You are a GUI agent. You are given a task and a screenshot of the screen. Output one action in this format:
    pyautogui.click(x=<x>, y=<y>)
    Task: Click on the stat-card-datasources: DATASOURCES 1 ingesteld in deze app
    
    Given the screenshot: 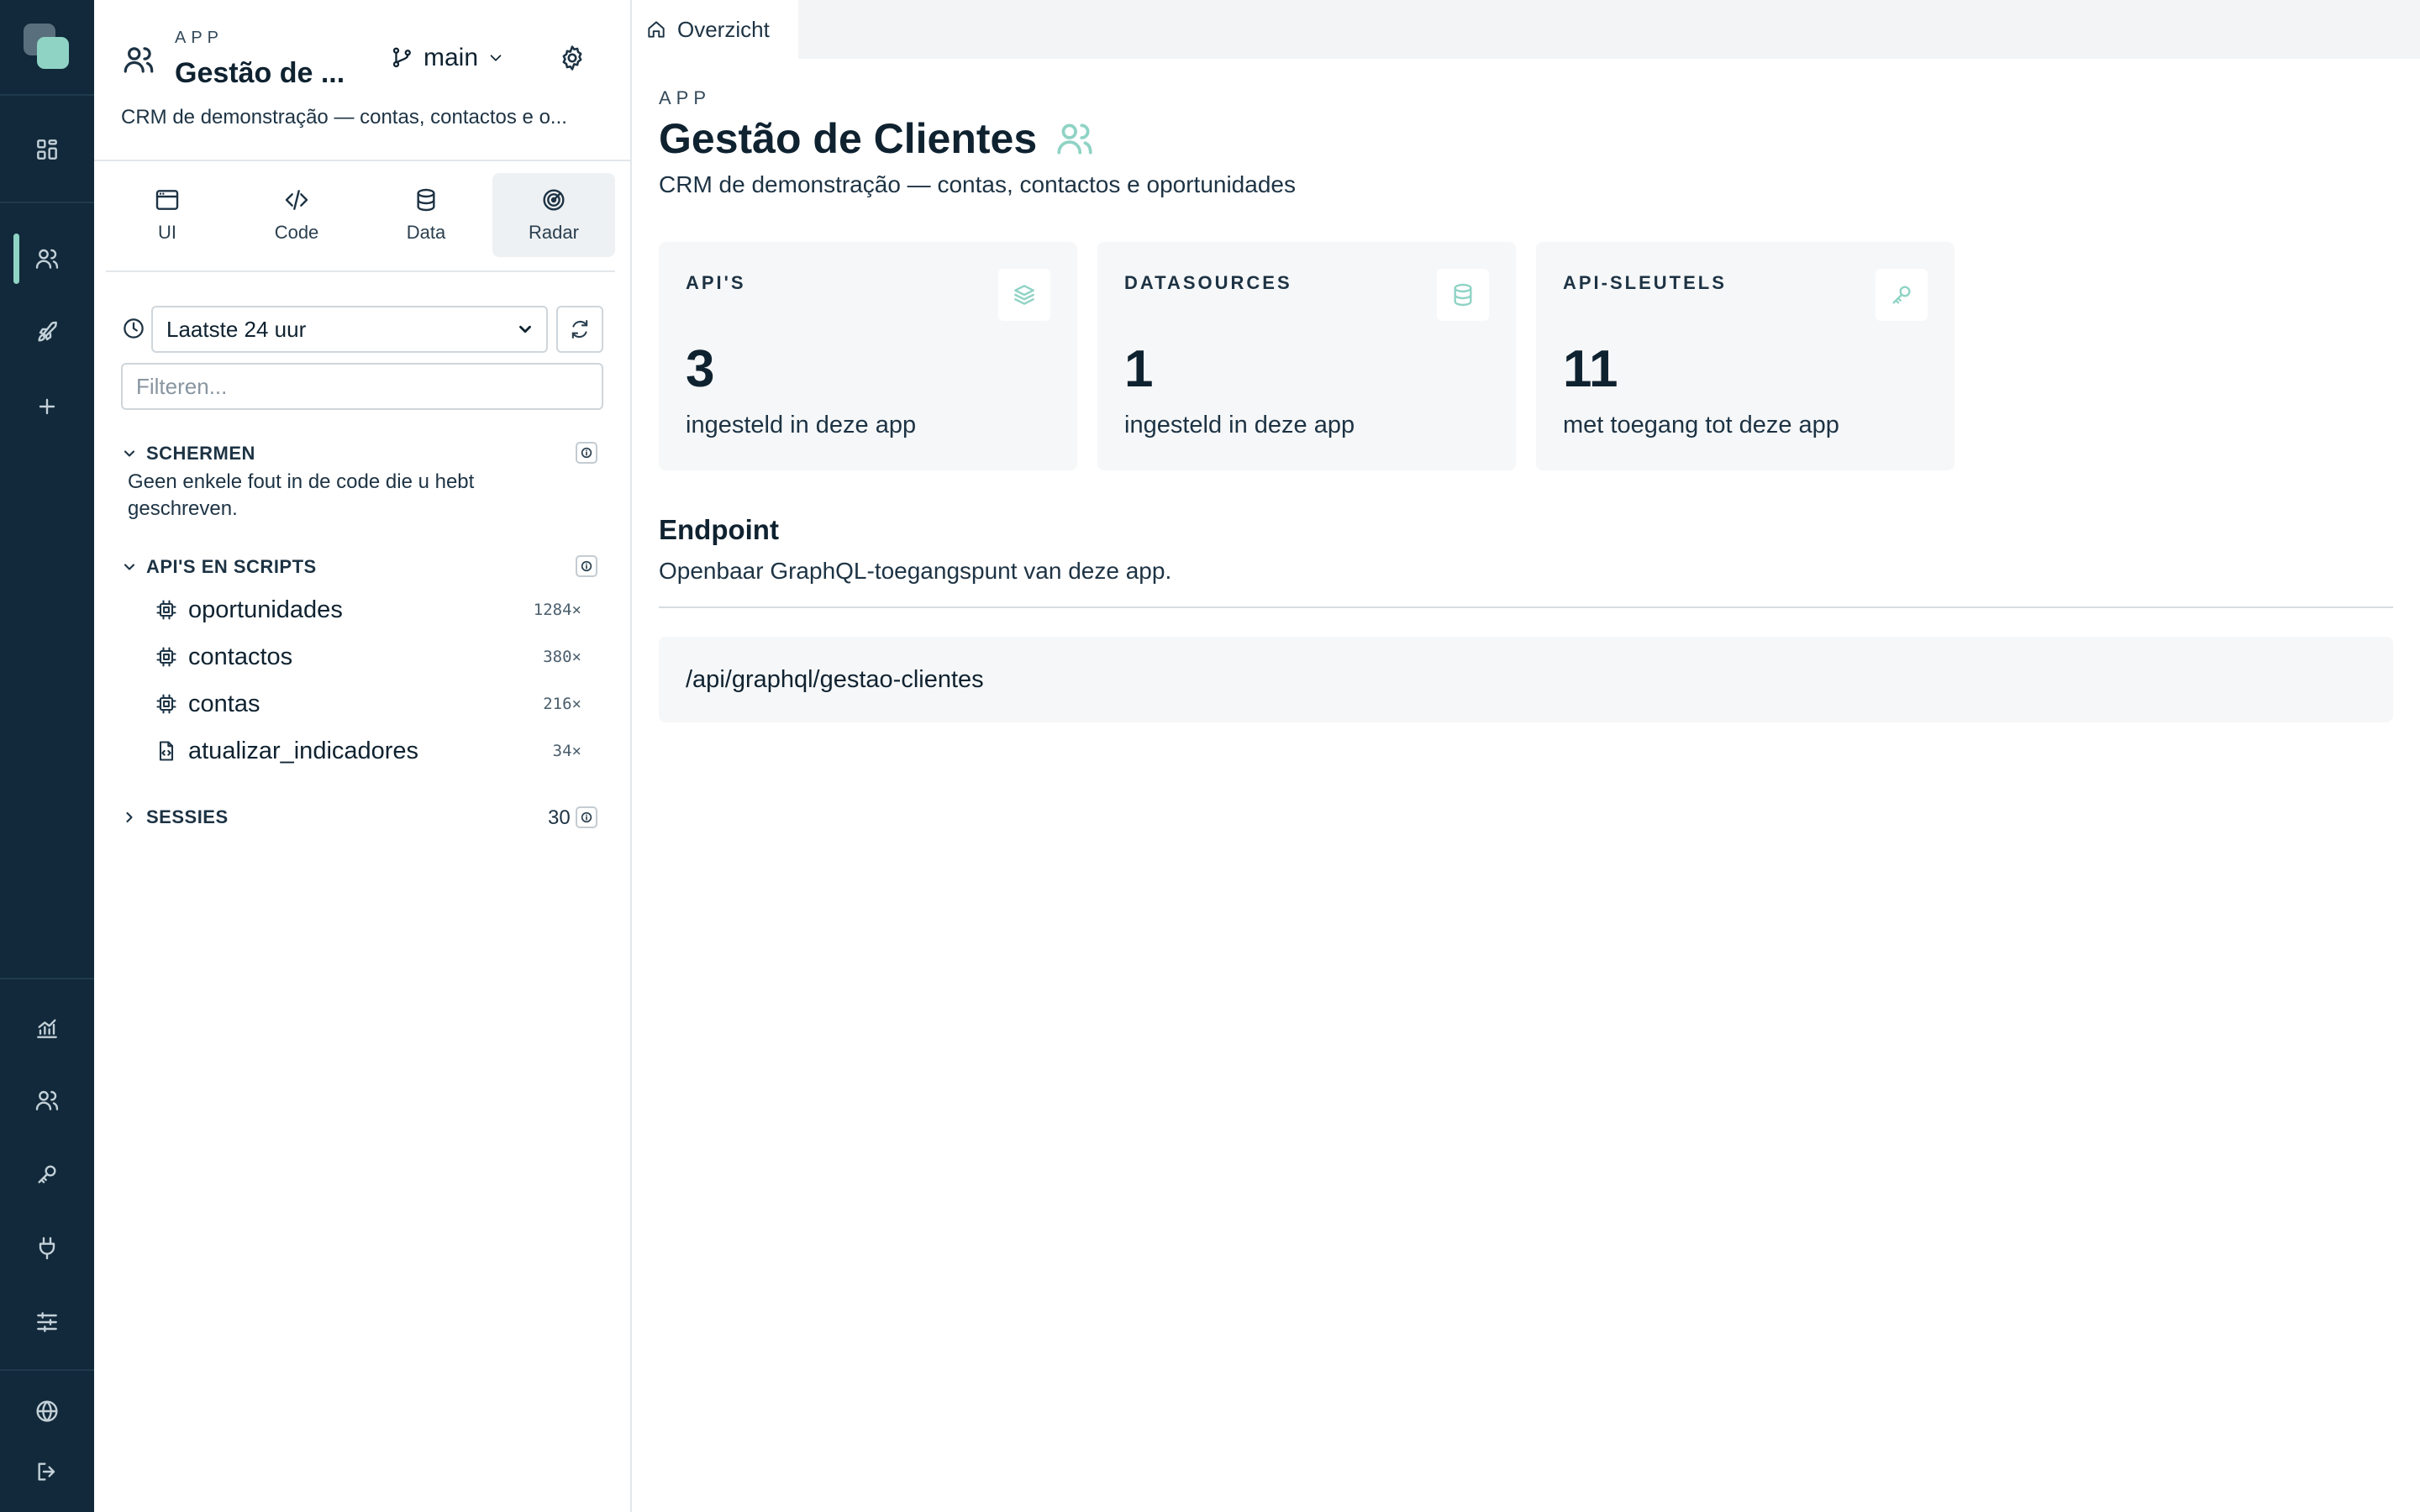 What is the action you would take?
    pyautogui.click(x=1306, y=356)
    